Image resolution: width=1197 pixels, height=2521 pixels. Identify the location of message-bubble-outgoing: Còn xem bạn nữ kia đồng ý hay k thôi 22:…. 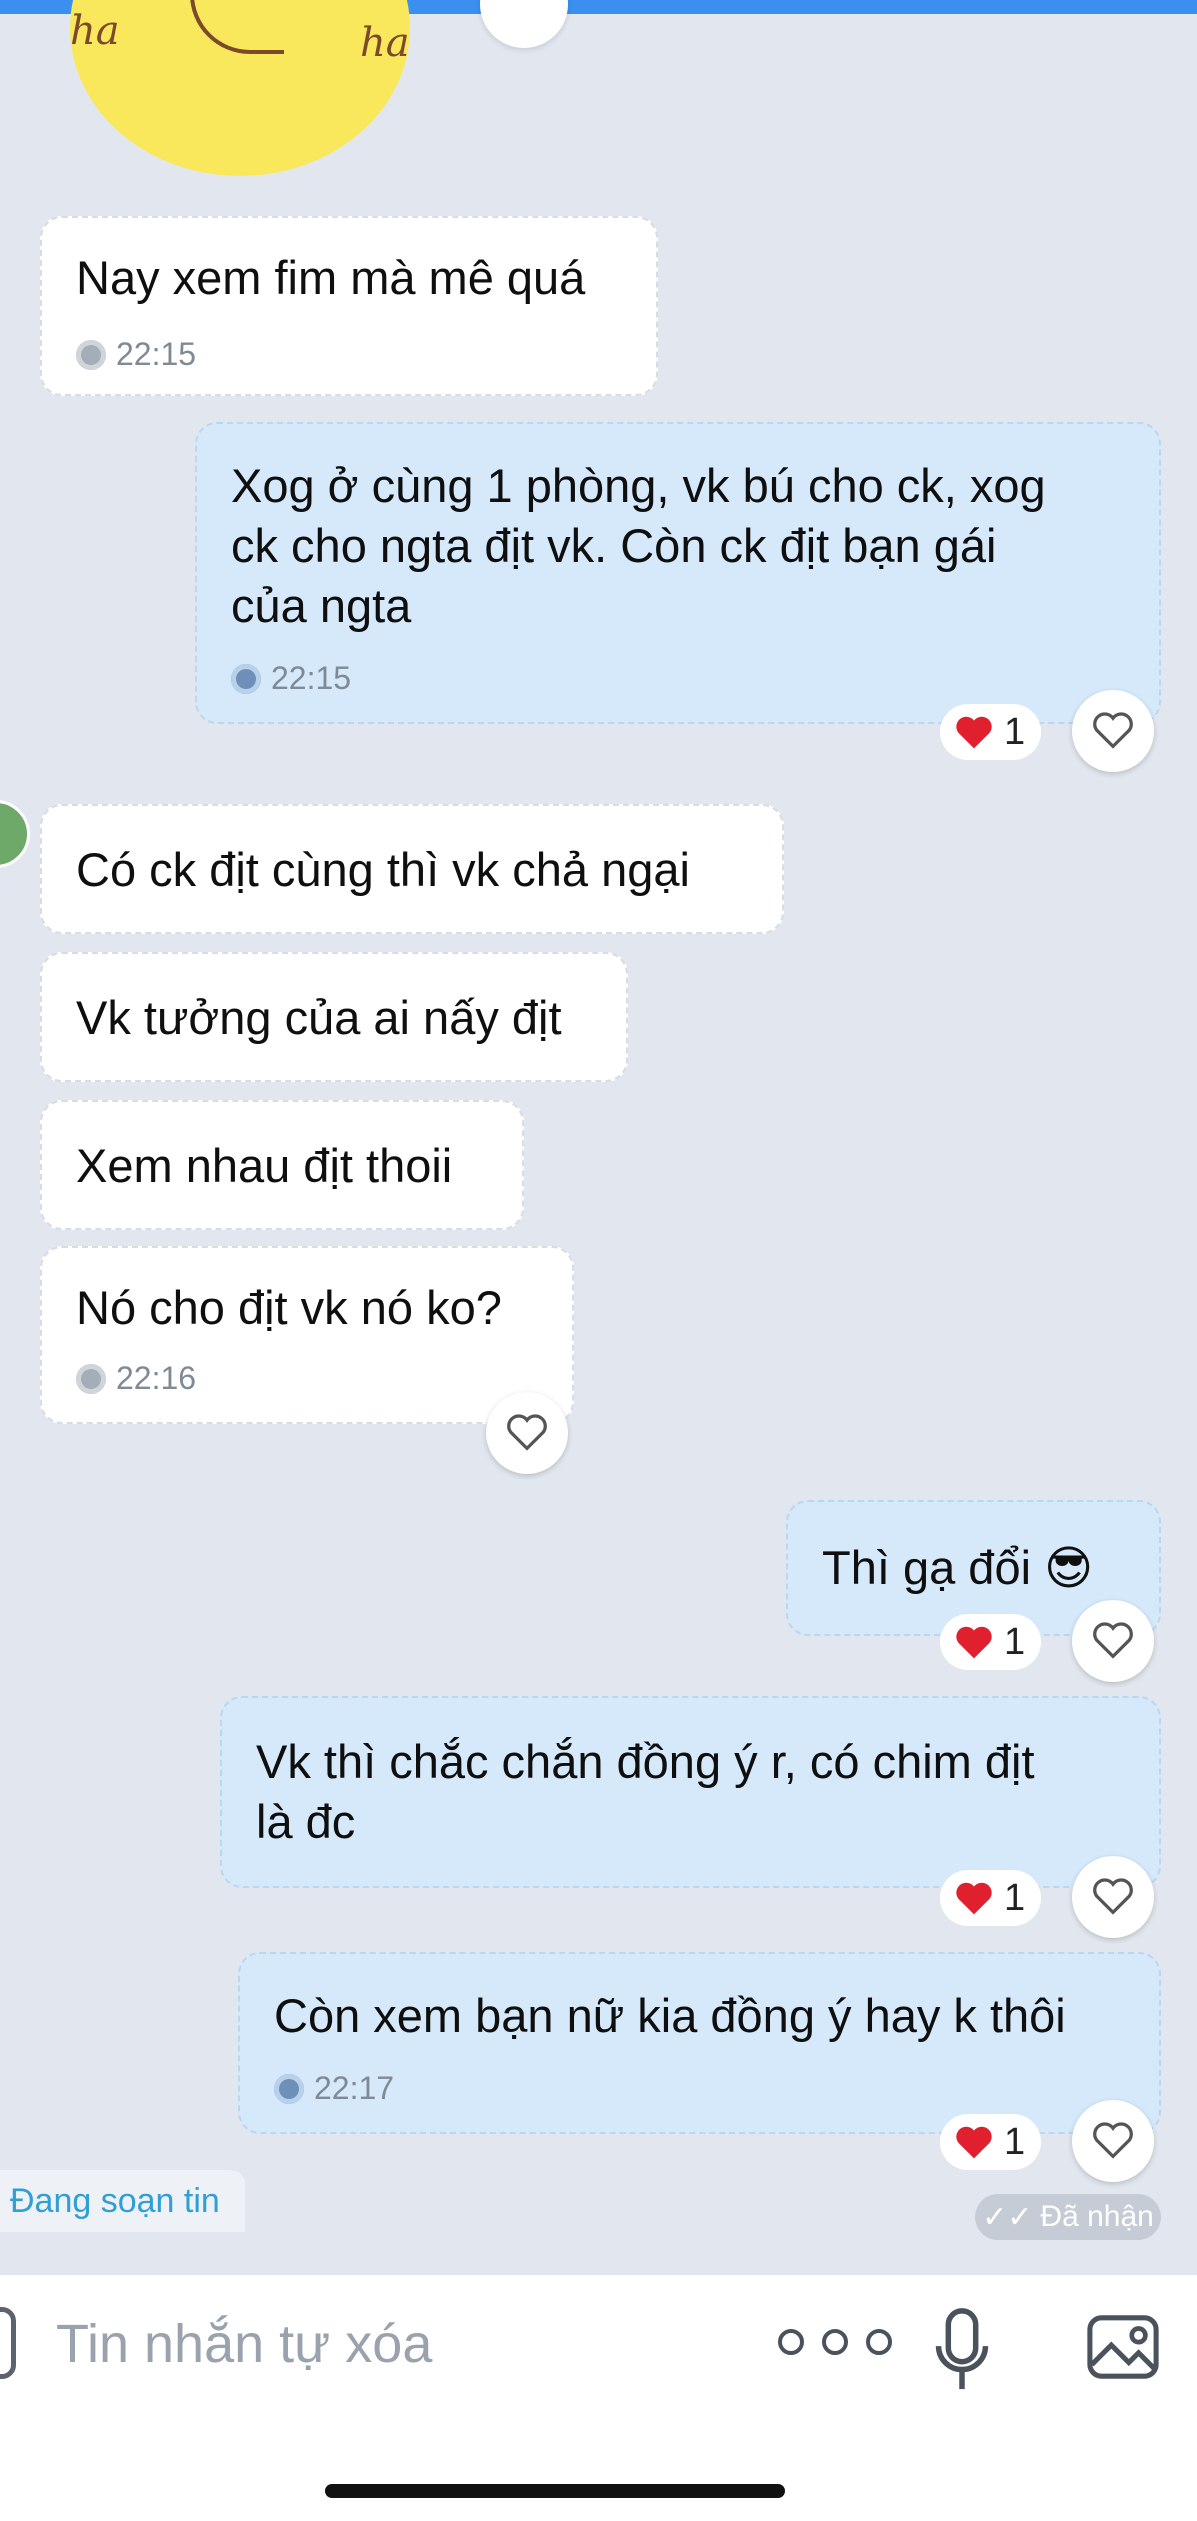
(699, 2043).